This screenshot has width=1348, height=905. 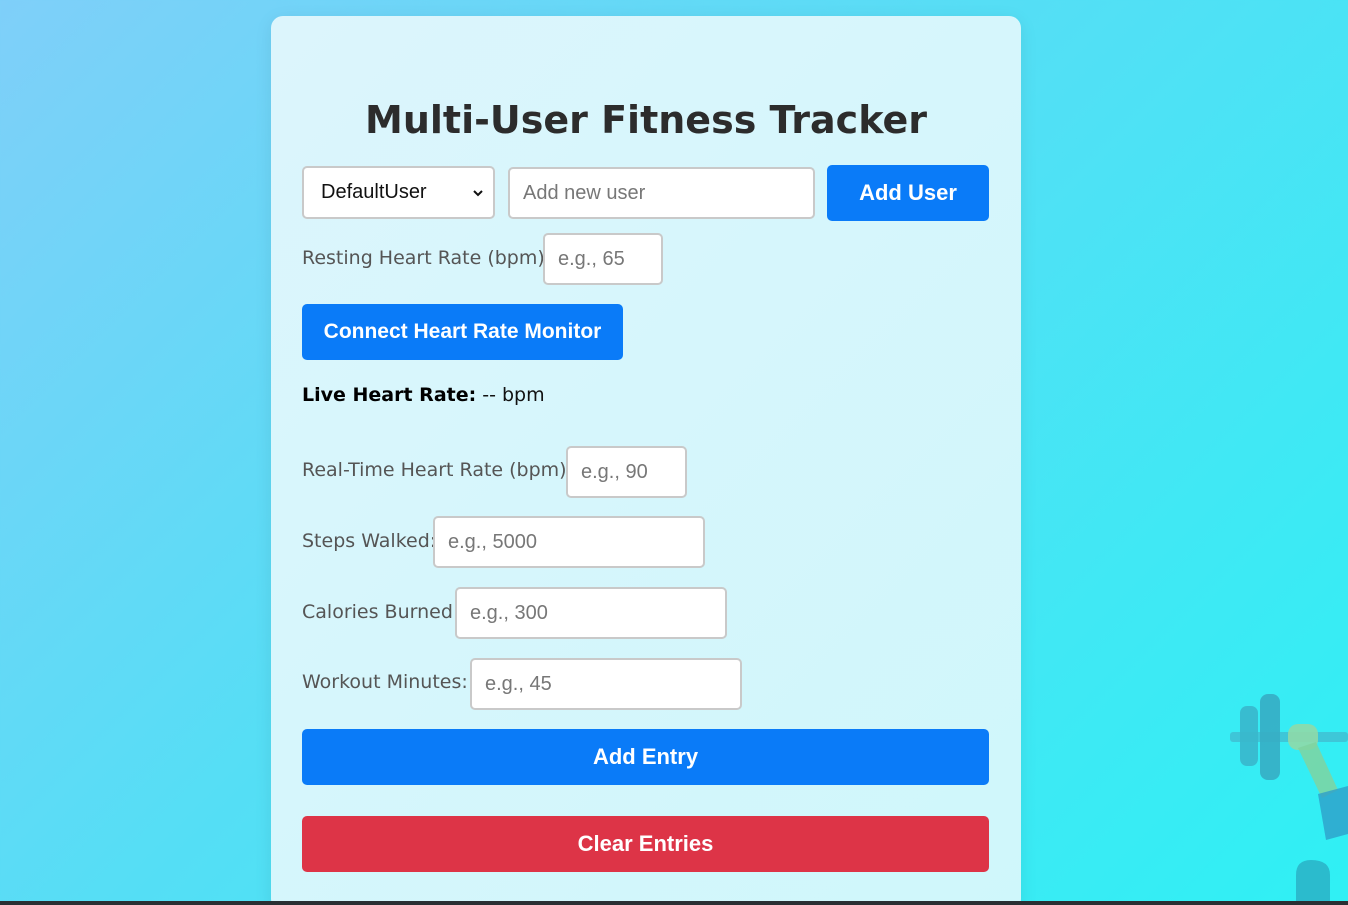 What do you see at coordinates (478, 192) in the screenshot?
I see `chevron-down-icon` at bounding box center [478, 192].